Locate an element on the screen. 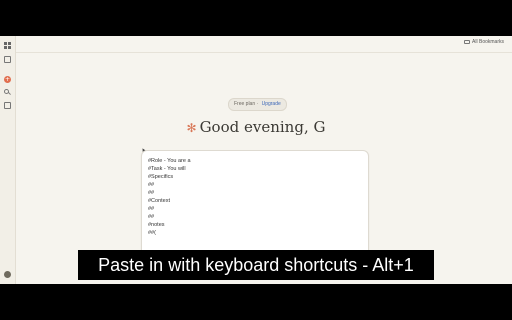 Image resolution: width=512 pixels, height=320 pixels. spark-logo-icon: ✻ is located at coordinates (191, 128).